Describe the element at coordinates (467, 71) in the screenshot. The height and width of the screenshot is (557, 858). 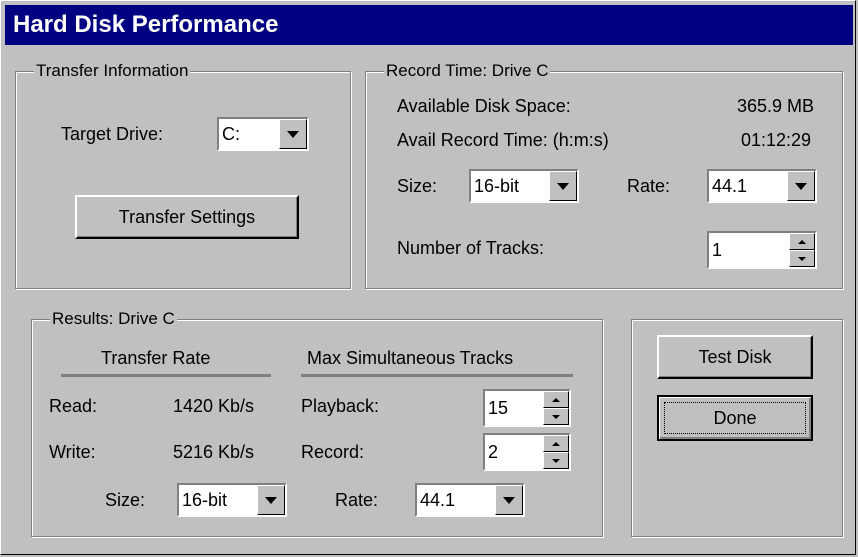
I see `group-label: Record Time: Drive C` at that location.